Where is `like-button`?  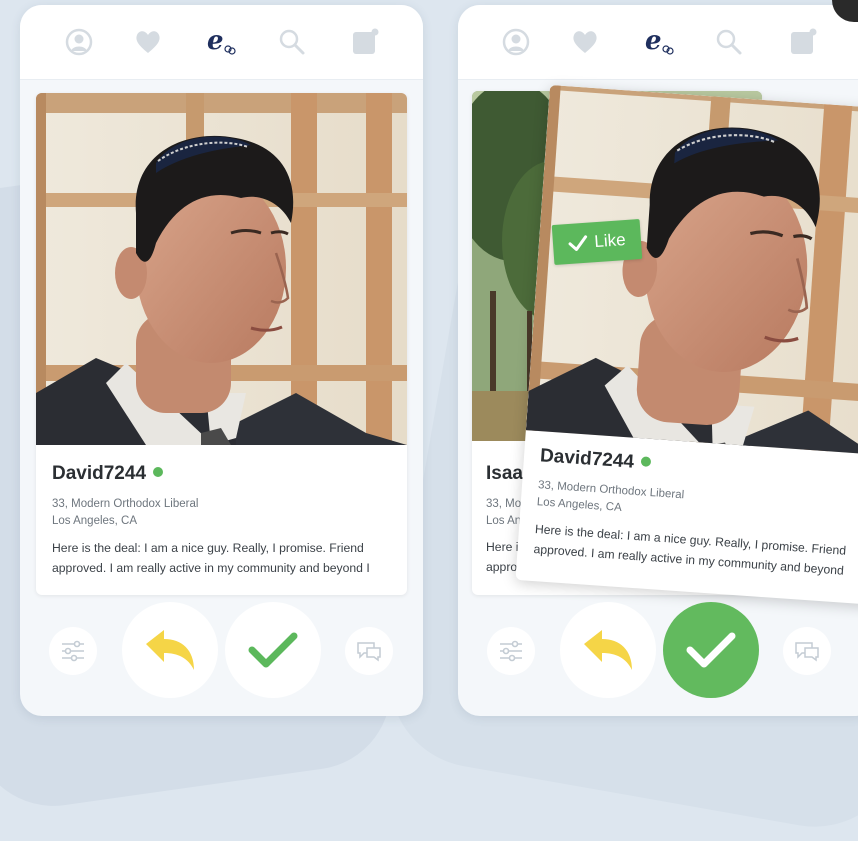
like-button is located at coordinates (273, 650).